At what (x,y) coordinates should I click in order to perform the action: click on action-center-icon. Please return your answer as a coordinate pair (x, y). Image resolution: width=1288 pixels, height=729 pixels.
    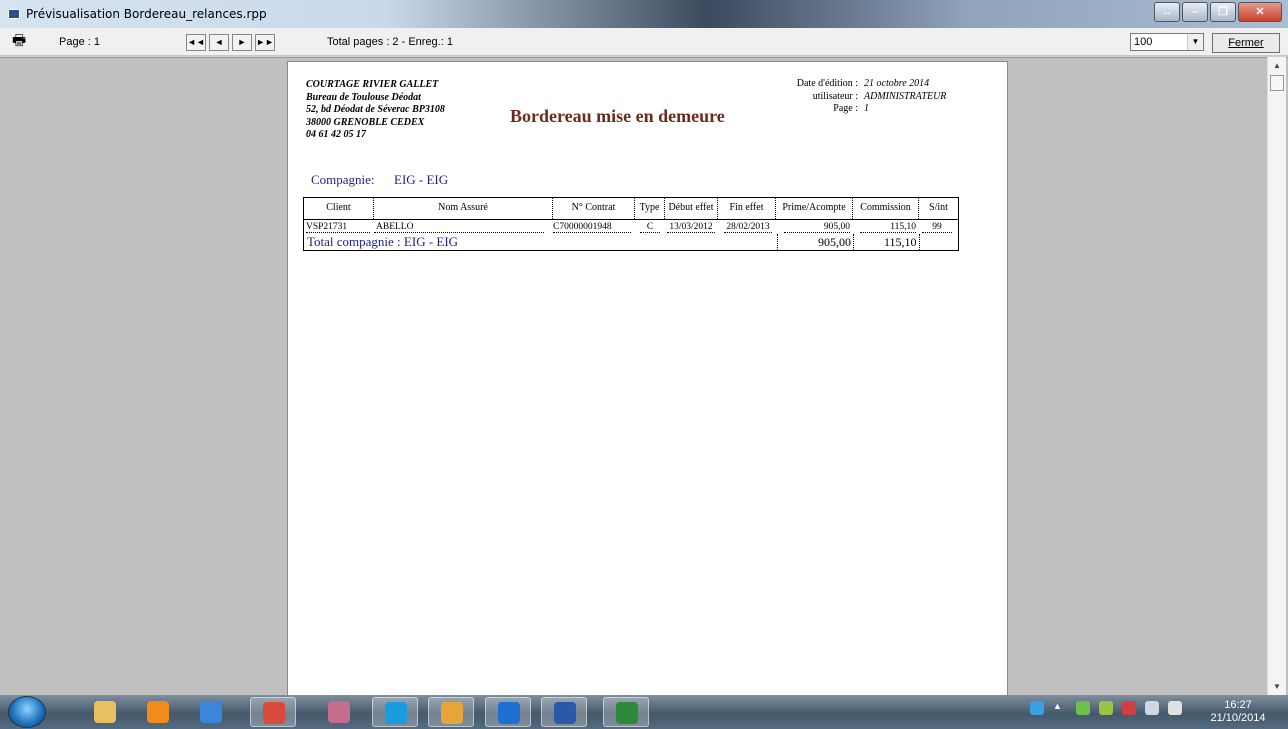
    Looking at the image, I should click on (1129, 708).